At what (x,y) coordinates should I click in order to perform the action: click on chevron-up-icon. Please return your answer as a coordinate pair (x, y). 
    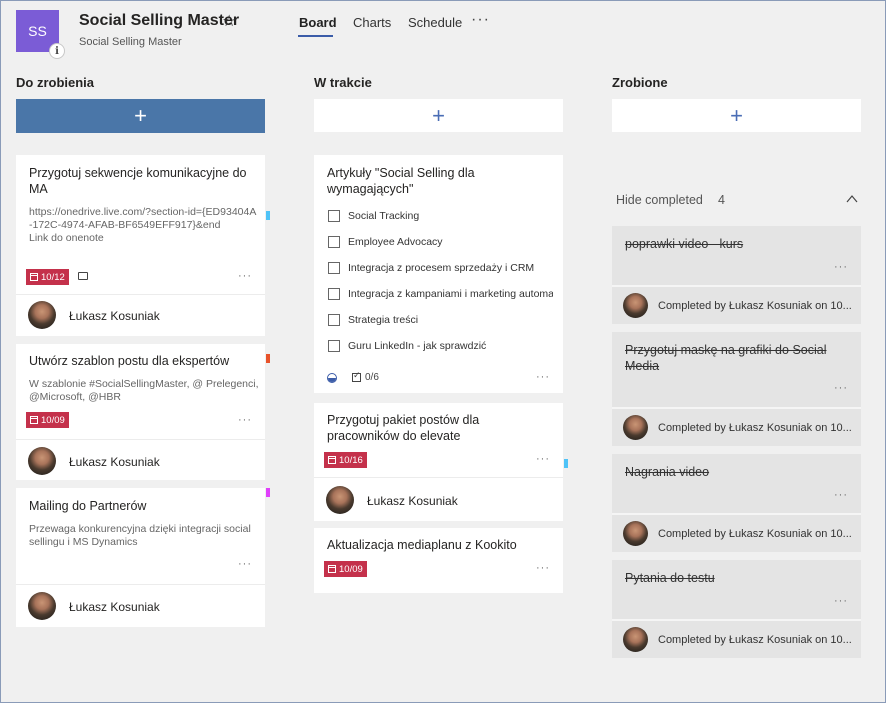
    Looking at the image, I should click on (852, 199).